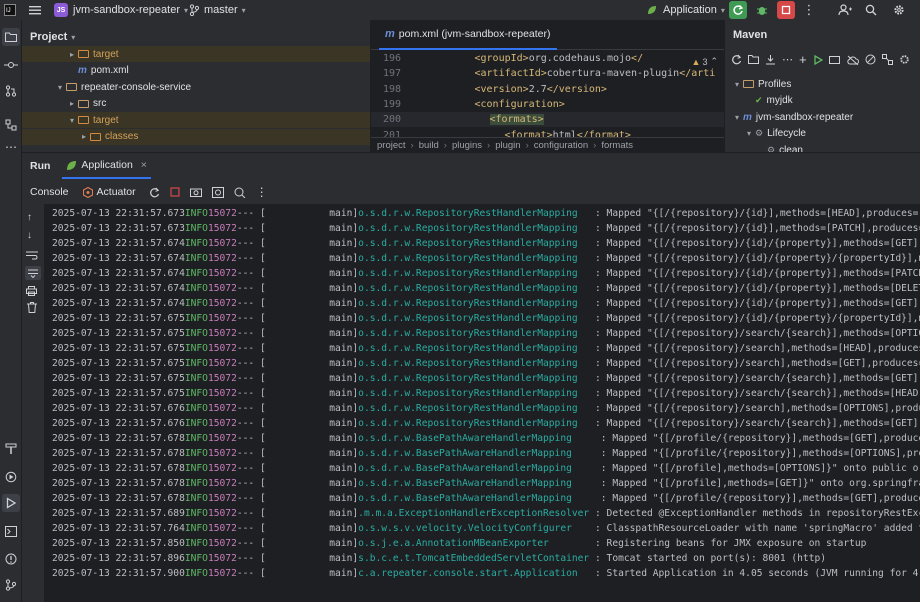  Describe the element at coordinates (109, 192) in the screenshot. I see `actuator-tab: Actuator` at that location.